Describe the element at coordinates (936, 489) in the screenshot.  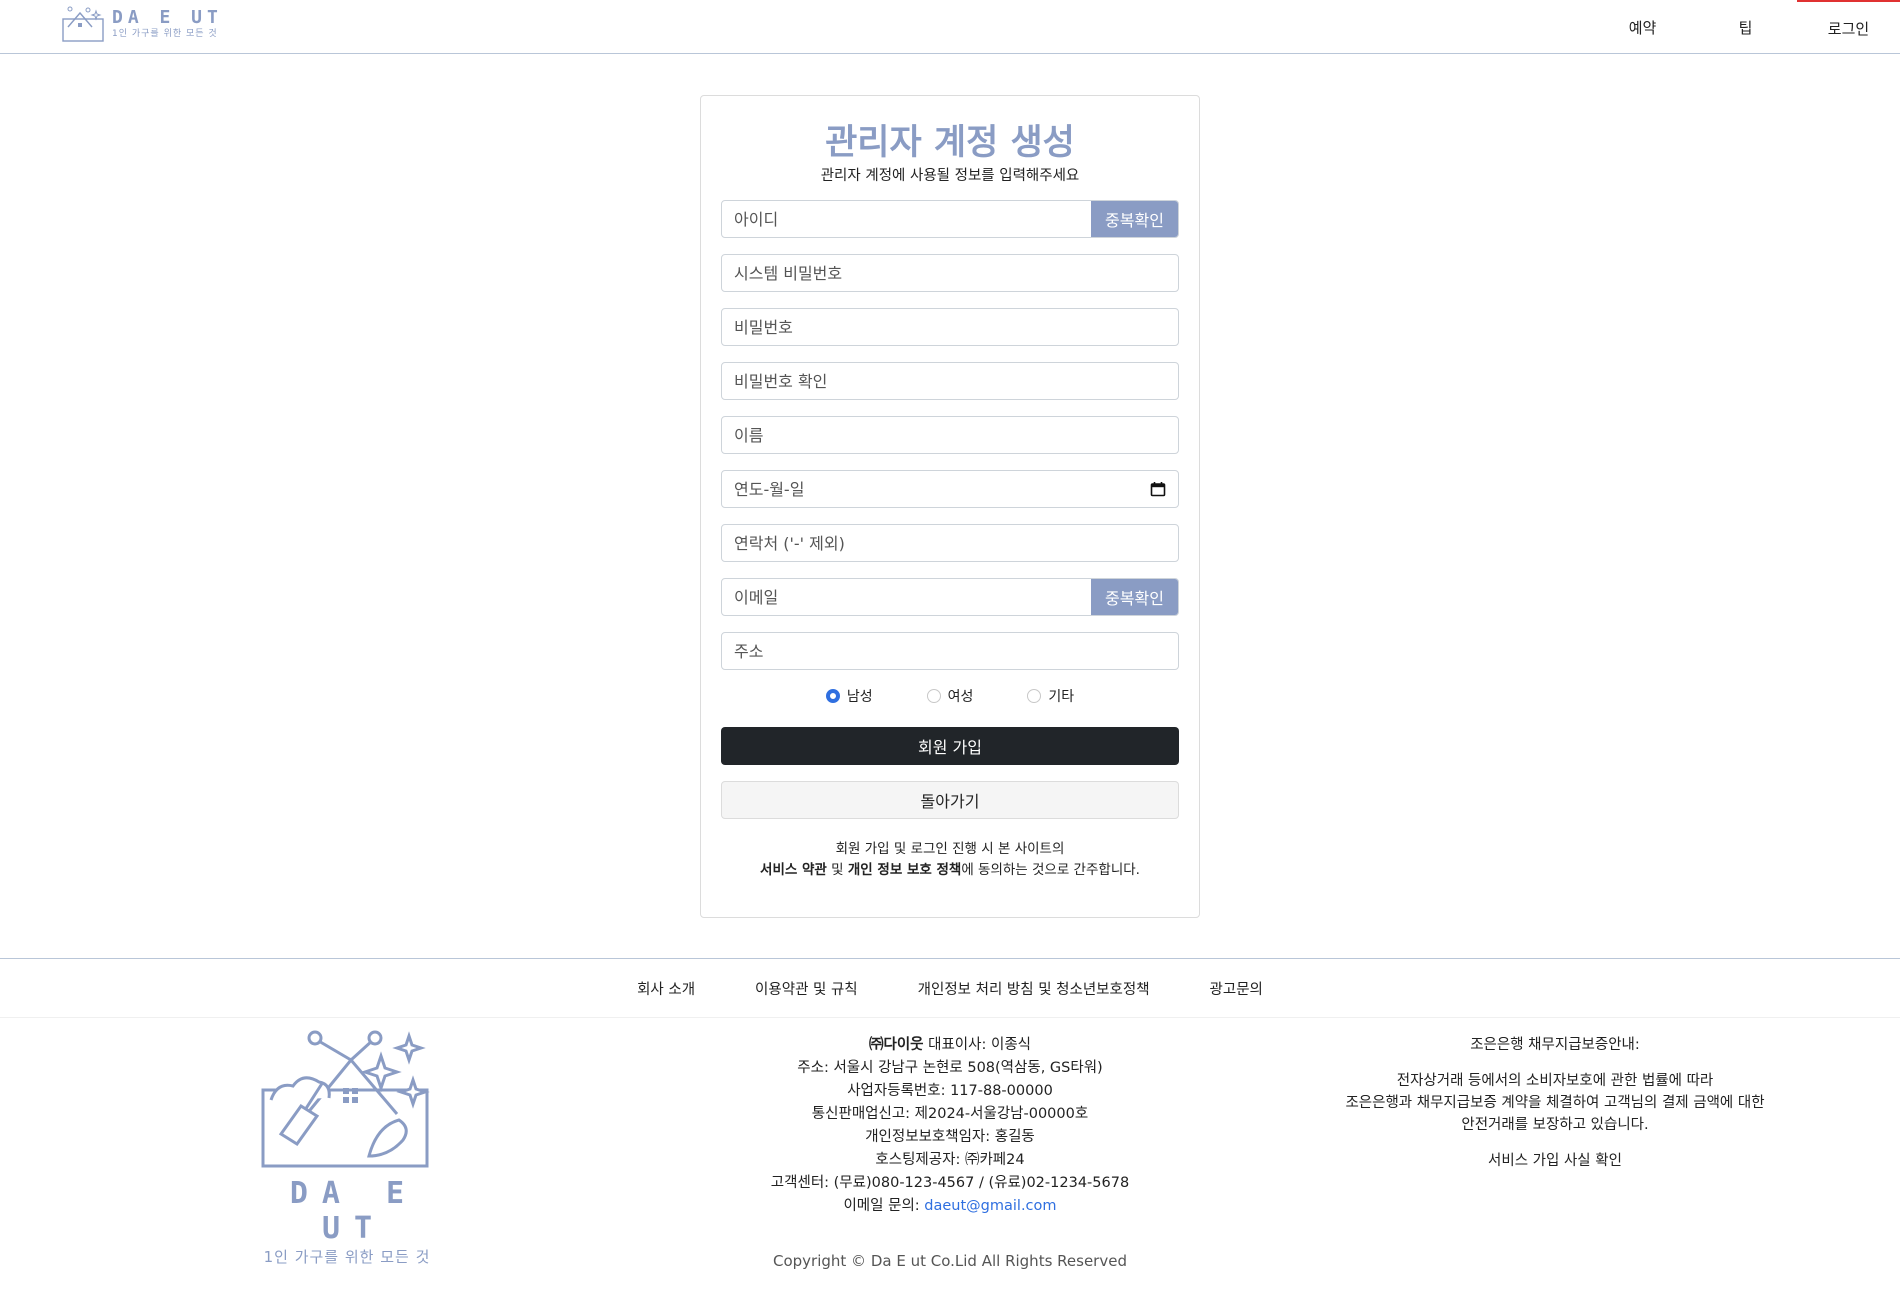
I see `birth-date-input` at that location.